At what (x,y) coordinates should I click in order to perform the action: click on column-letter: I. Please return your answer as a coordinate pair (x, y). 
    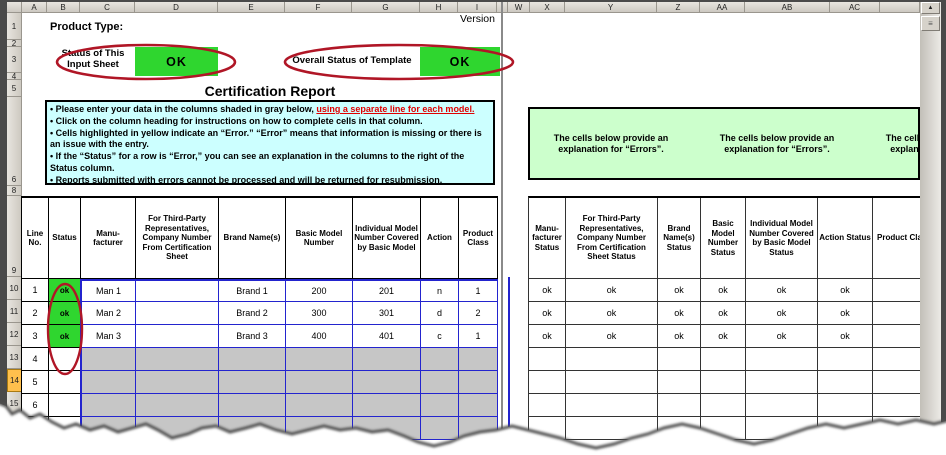
    Looking at the image, I should click on (477, 7).